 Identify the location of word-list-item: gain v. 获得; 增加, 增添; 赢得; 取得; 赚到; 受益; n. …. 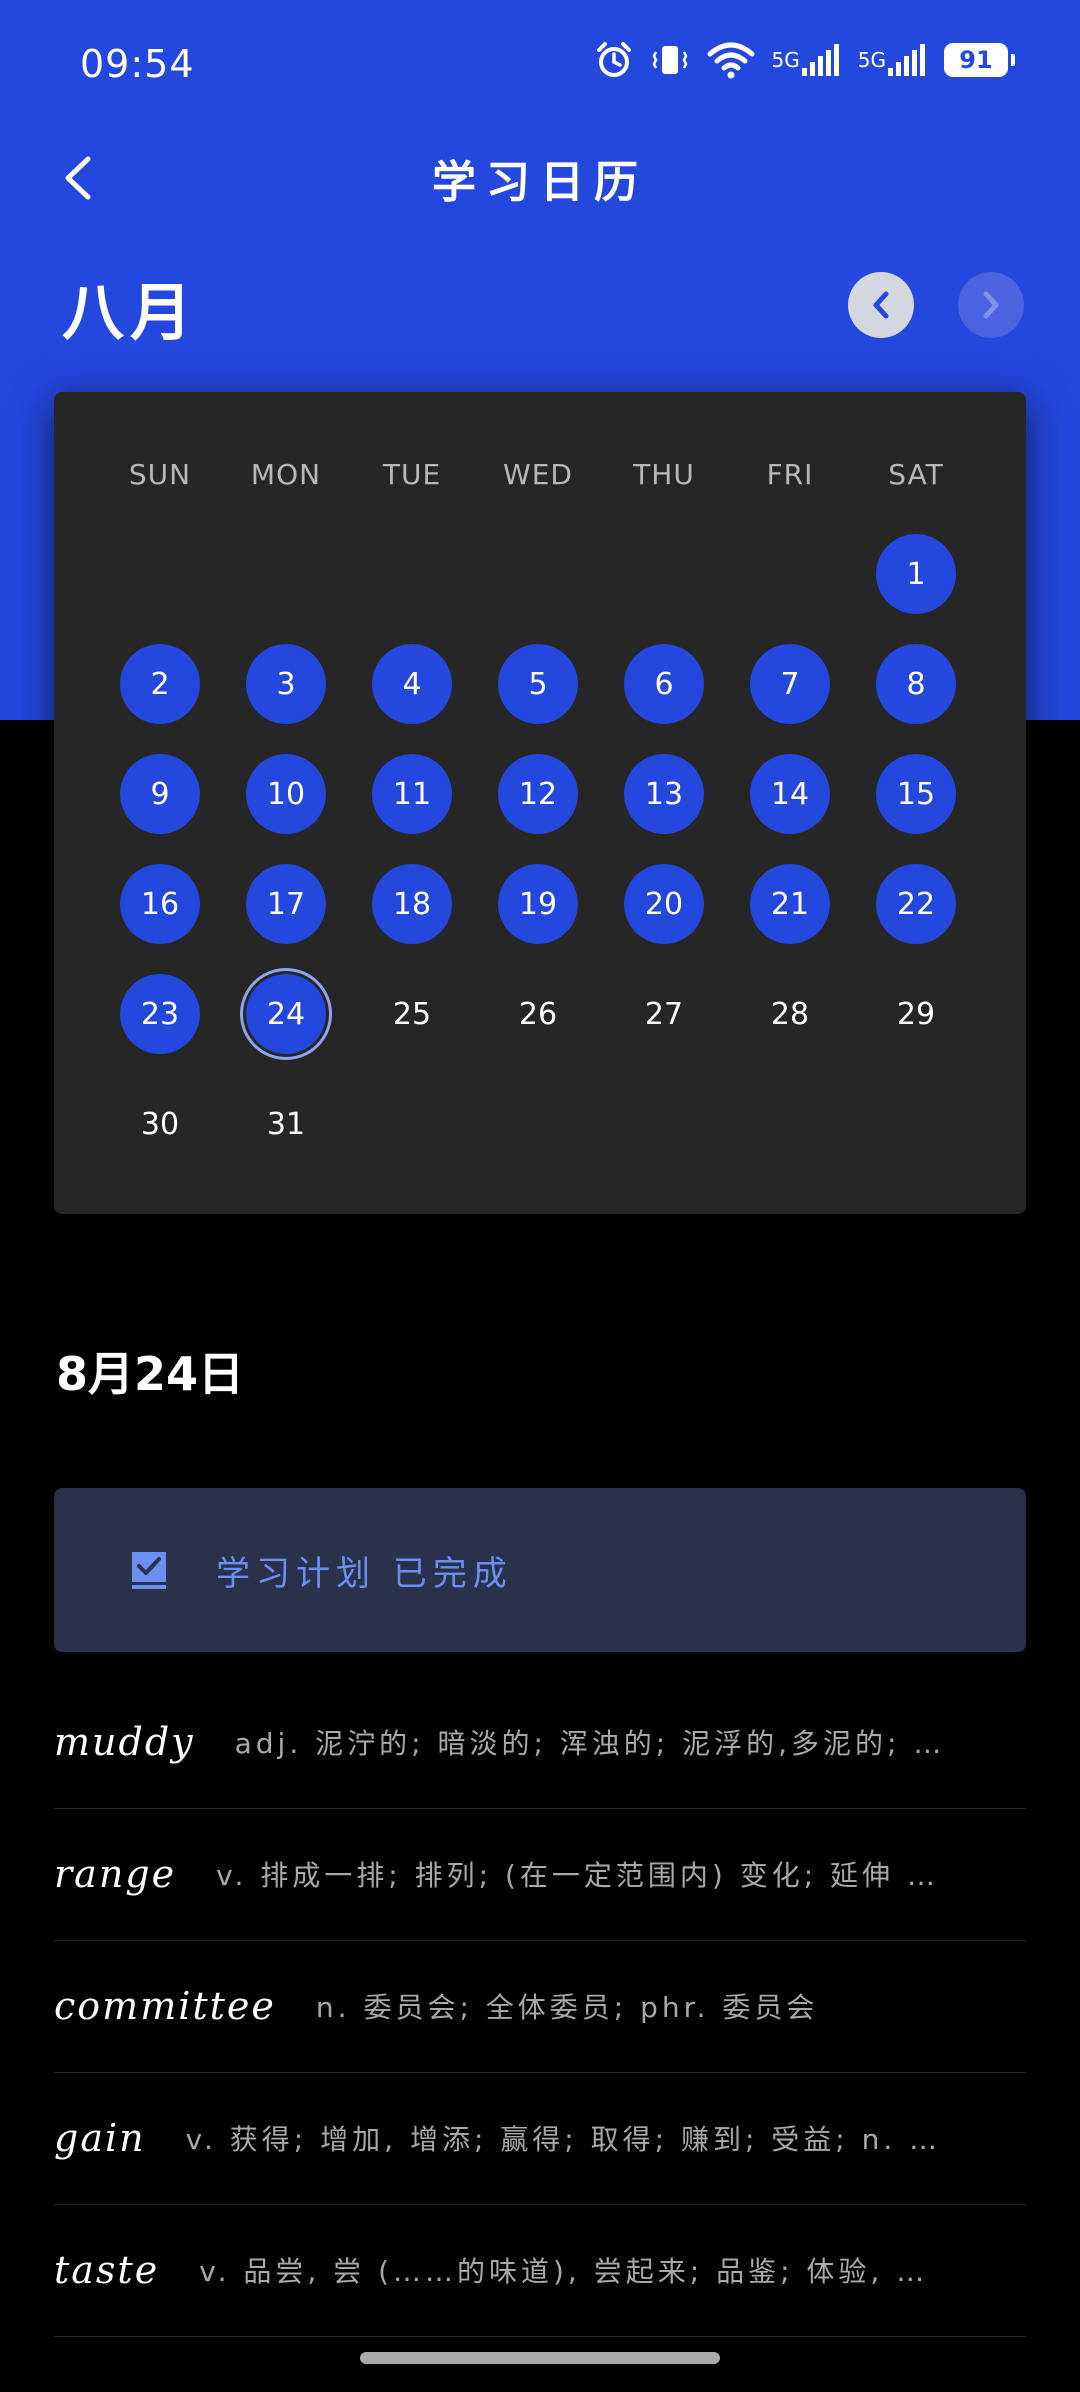
(540, 2138).